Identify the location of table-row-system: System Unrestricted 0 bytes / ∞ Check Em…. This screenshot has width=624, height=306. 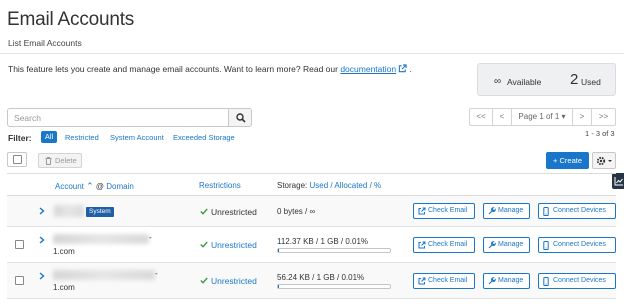
(311, 211).